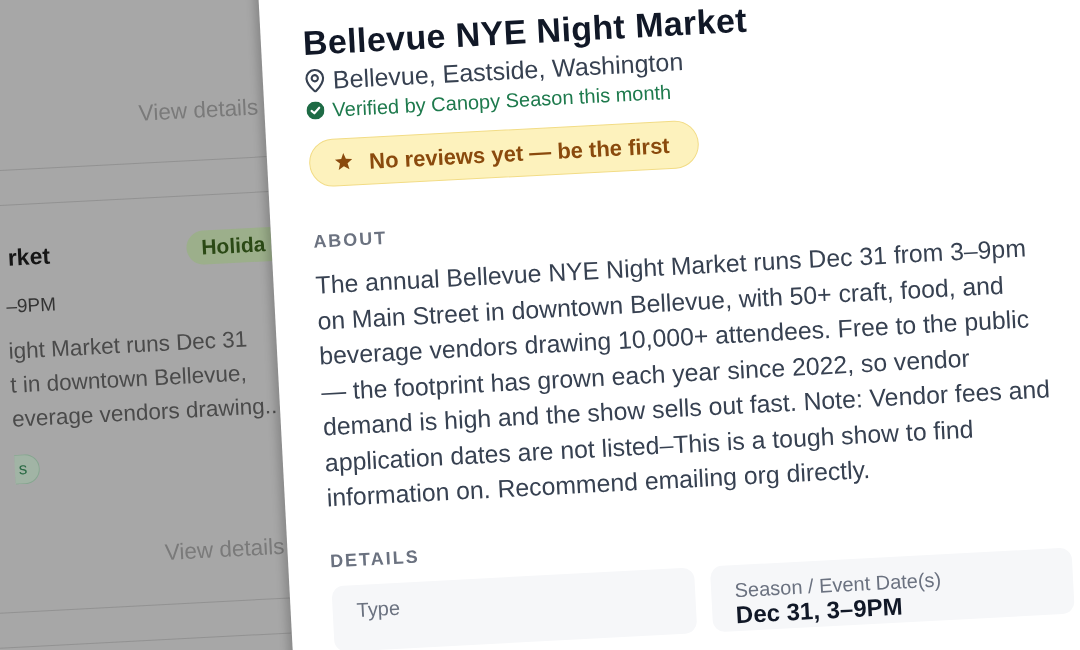 The image size is (1080, 650). I want to click on listing-title: rket, so click(29, 256).